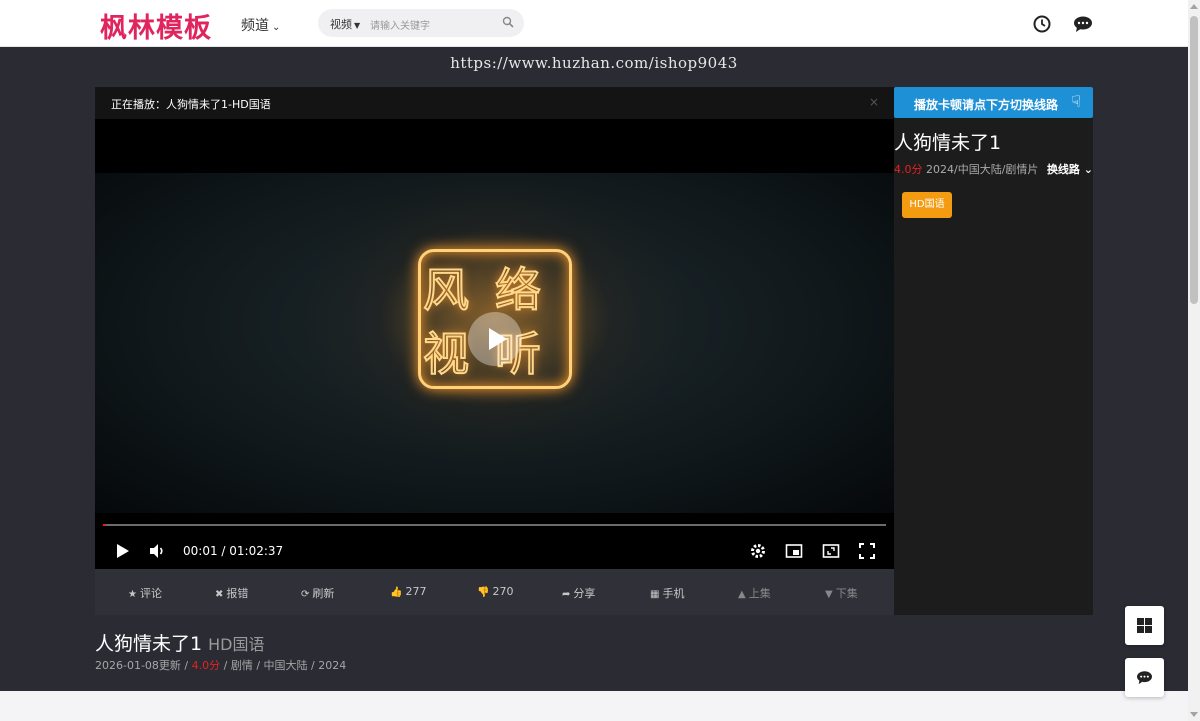 This screenshot has width=1200, height=721. I want to click on player-action-bar: ★ 评论 ✖ 报错 ⟳ 刷新 👍 277 👎 270 ➦ 分享 ▦ 手机 ▲ 上集 ▼ 下集, so click(494, 592).